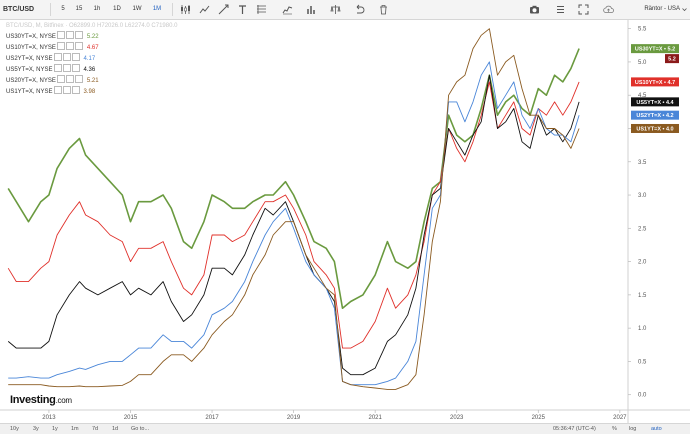 The width and height of the screenshot is (690, 434). What do you see at coordinates (335, 9) in the screenshot?
I see `compare-icon` at bounding box center [335, 9].